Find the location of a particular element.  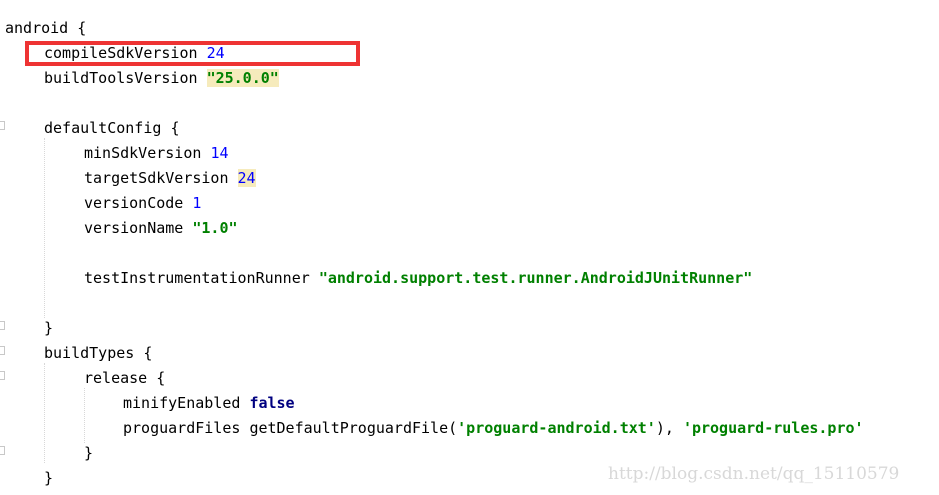

code-key: buildTypes is located at coordinates (89, 353).